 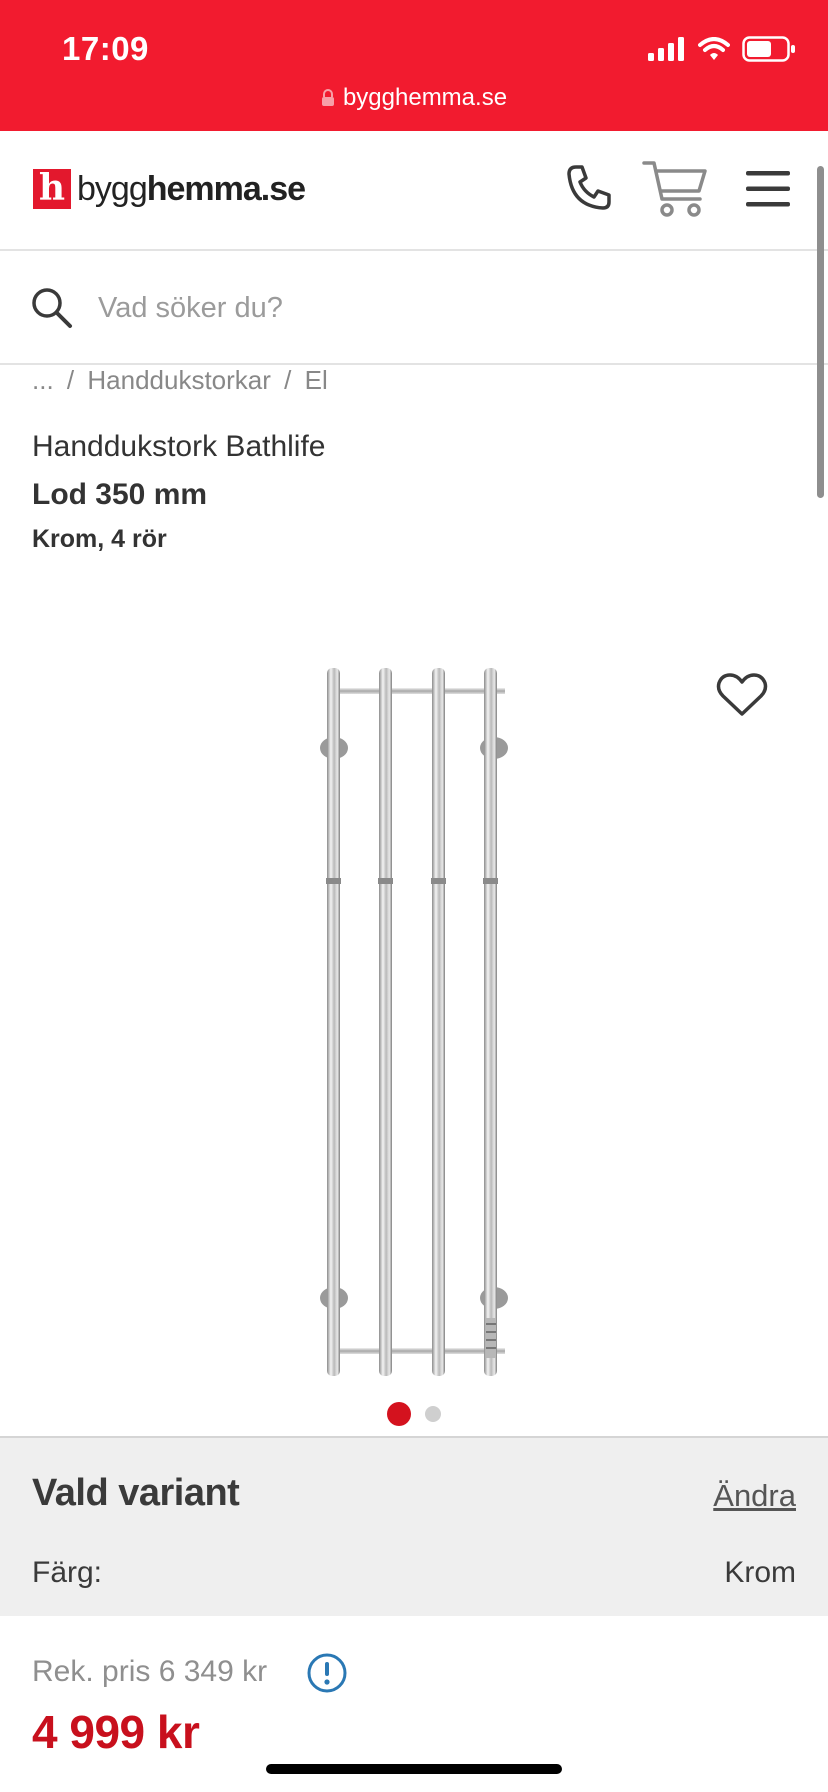 I want to click on address-bar: bygghemma.se, so click(x=414, y=98).